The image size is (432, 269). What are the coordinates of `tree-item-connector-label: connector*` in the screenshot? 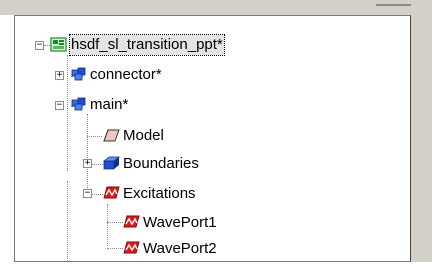 It's located at (126, 75).